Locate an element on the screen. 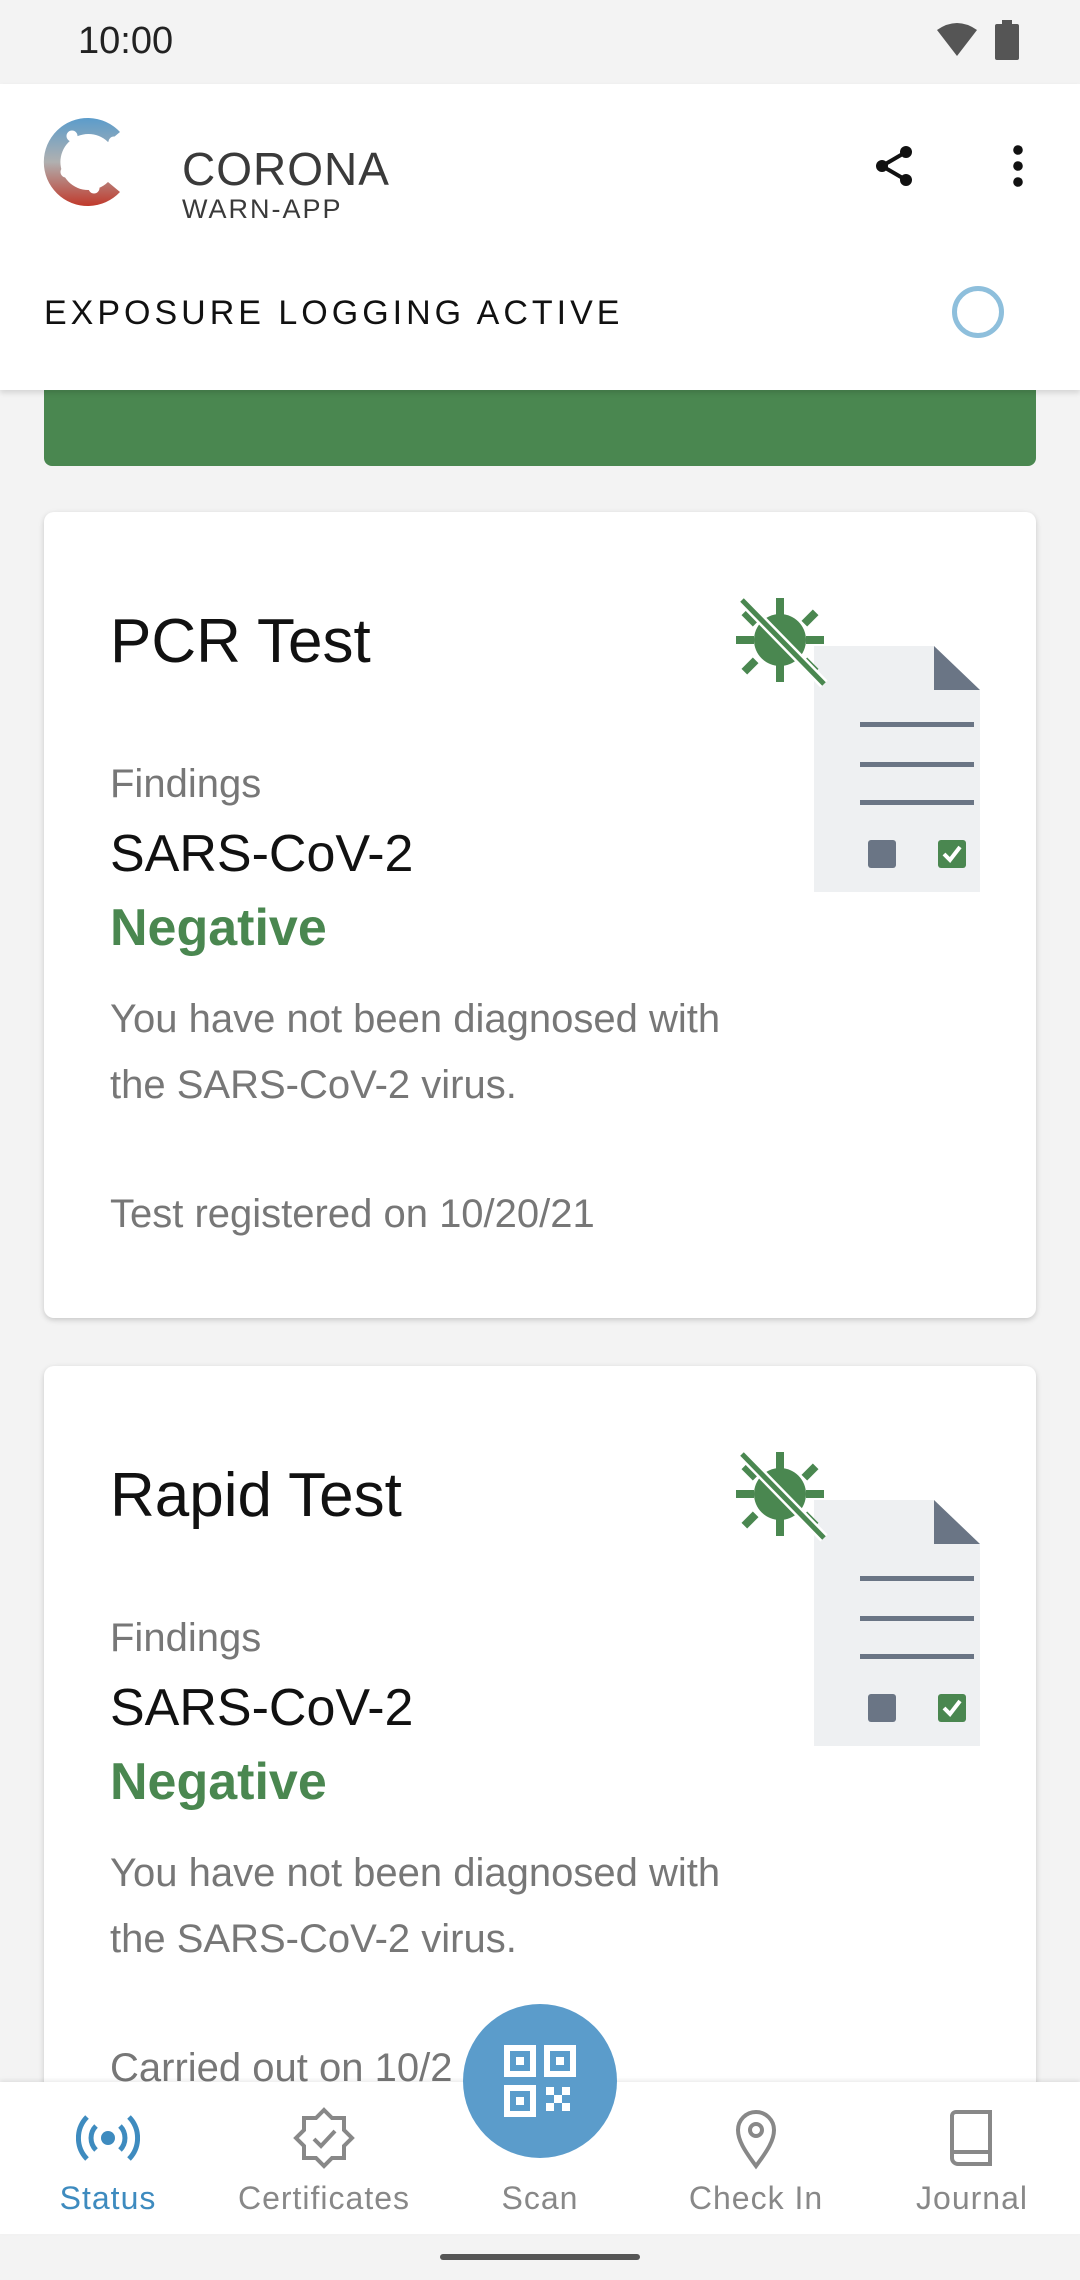  certificate-badge-icon is located at coordinates (324, 2138).